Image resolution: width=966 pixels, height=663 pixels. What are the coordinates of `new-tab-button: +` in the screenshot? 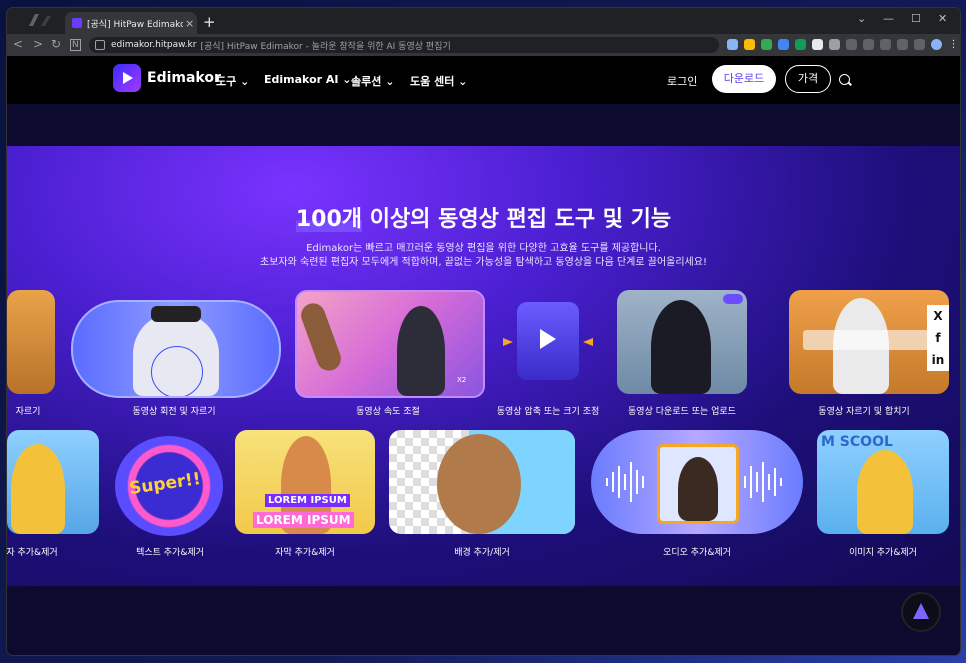 It's located at (209, 22).